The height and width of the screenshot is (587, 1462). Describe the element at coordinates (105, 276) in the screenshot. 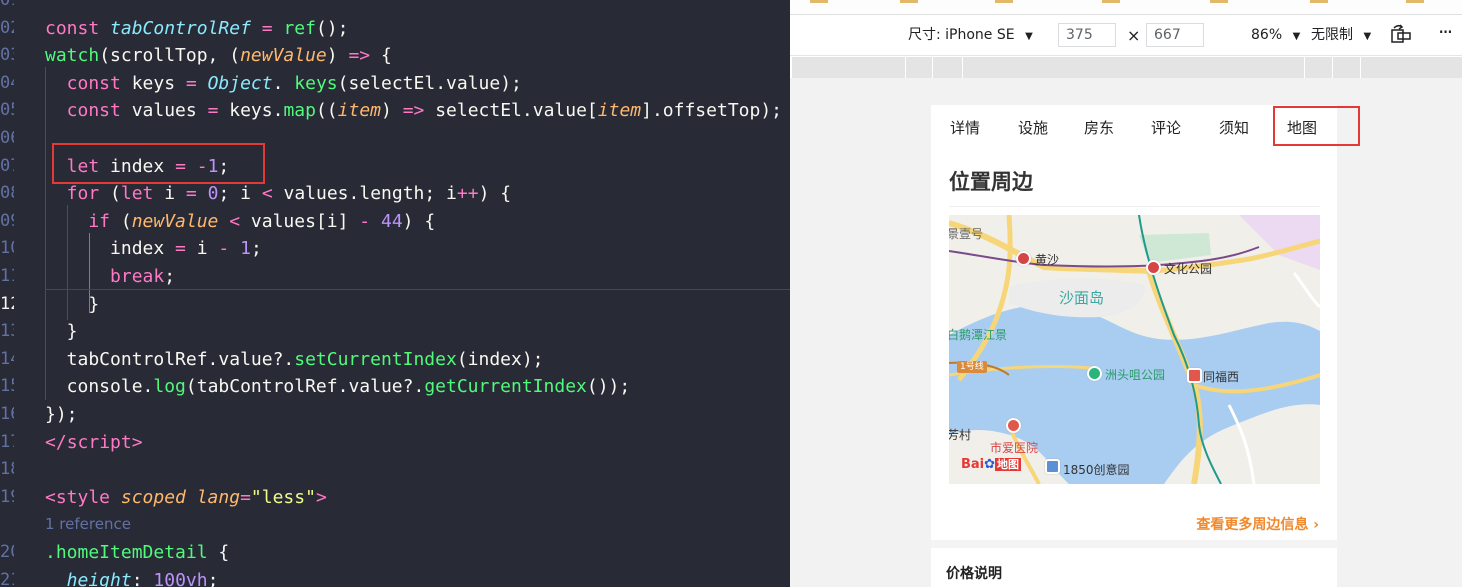

I see `code-token: break` at that location.